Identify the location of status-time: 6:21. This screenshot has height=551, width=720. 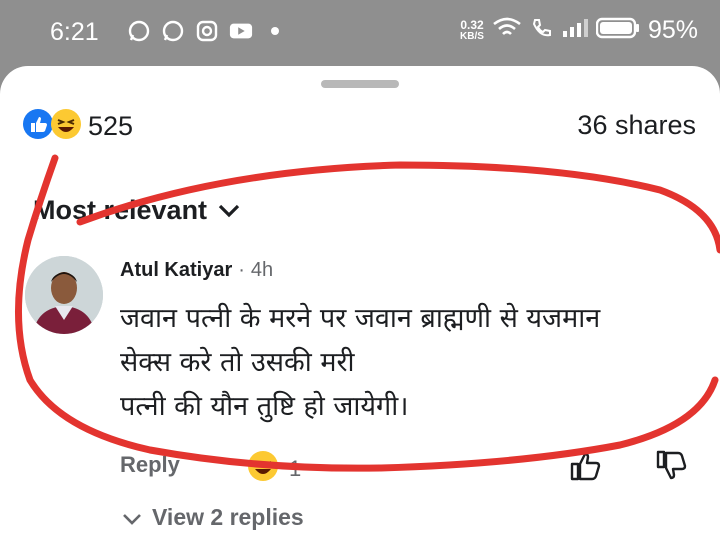
(74, 32).